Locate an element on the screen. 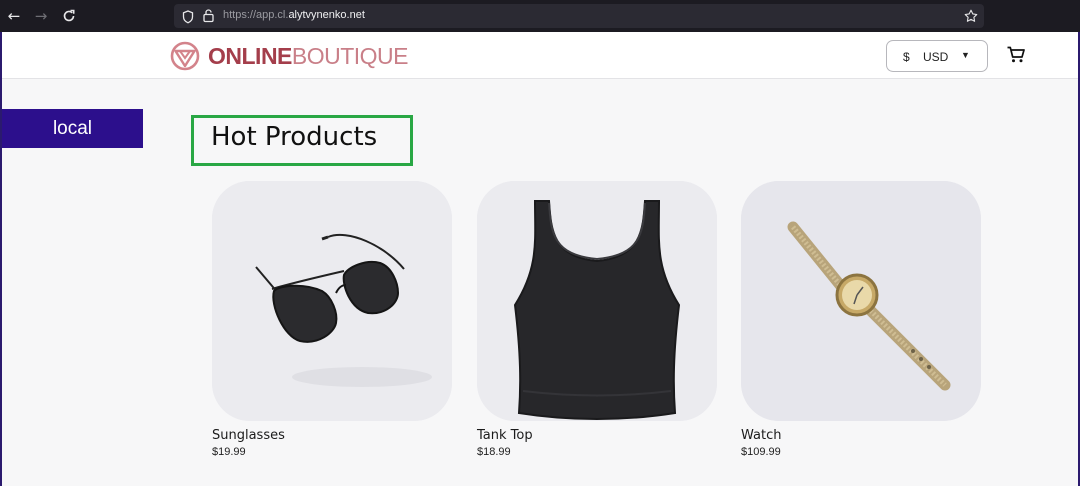 This screenshot has height=486, width=1080. product-price: $109.99 is located at coordinates (761, 452).